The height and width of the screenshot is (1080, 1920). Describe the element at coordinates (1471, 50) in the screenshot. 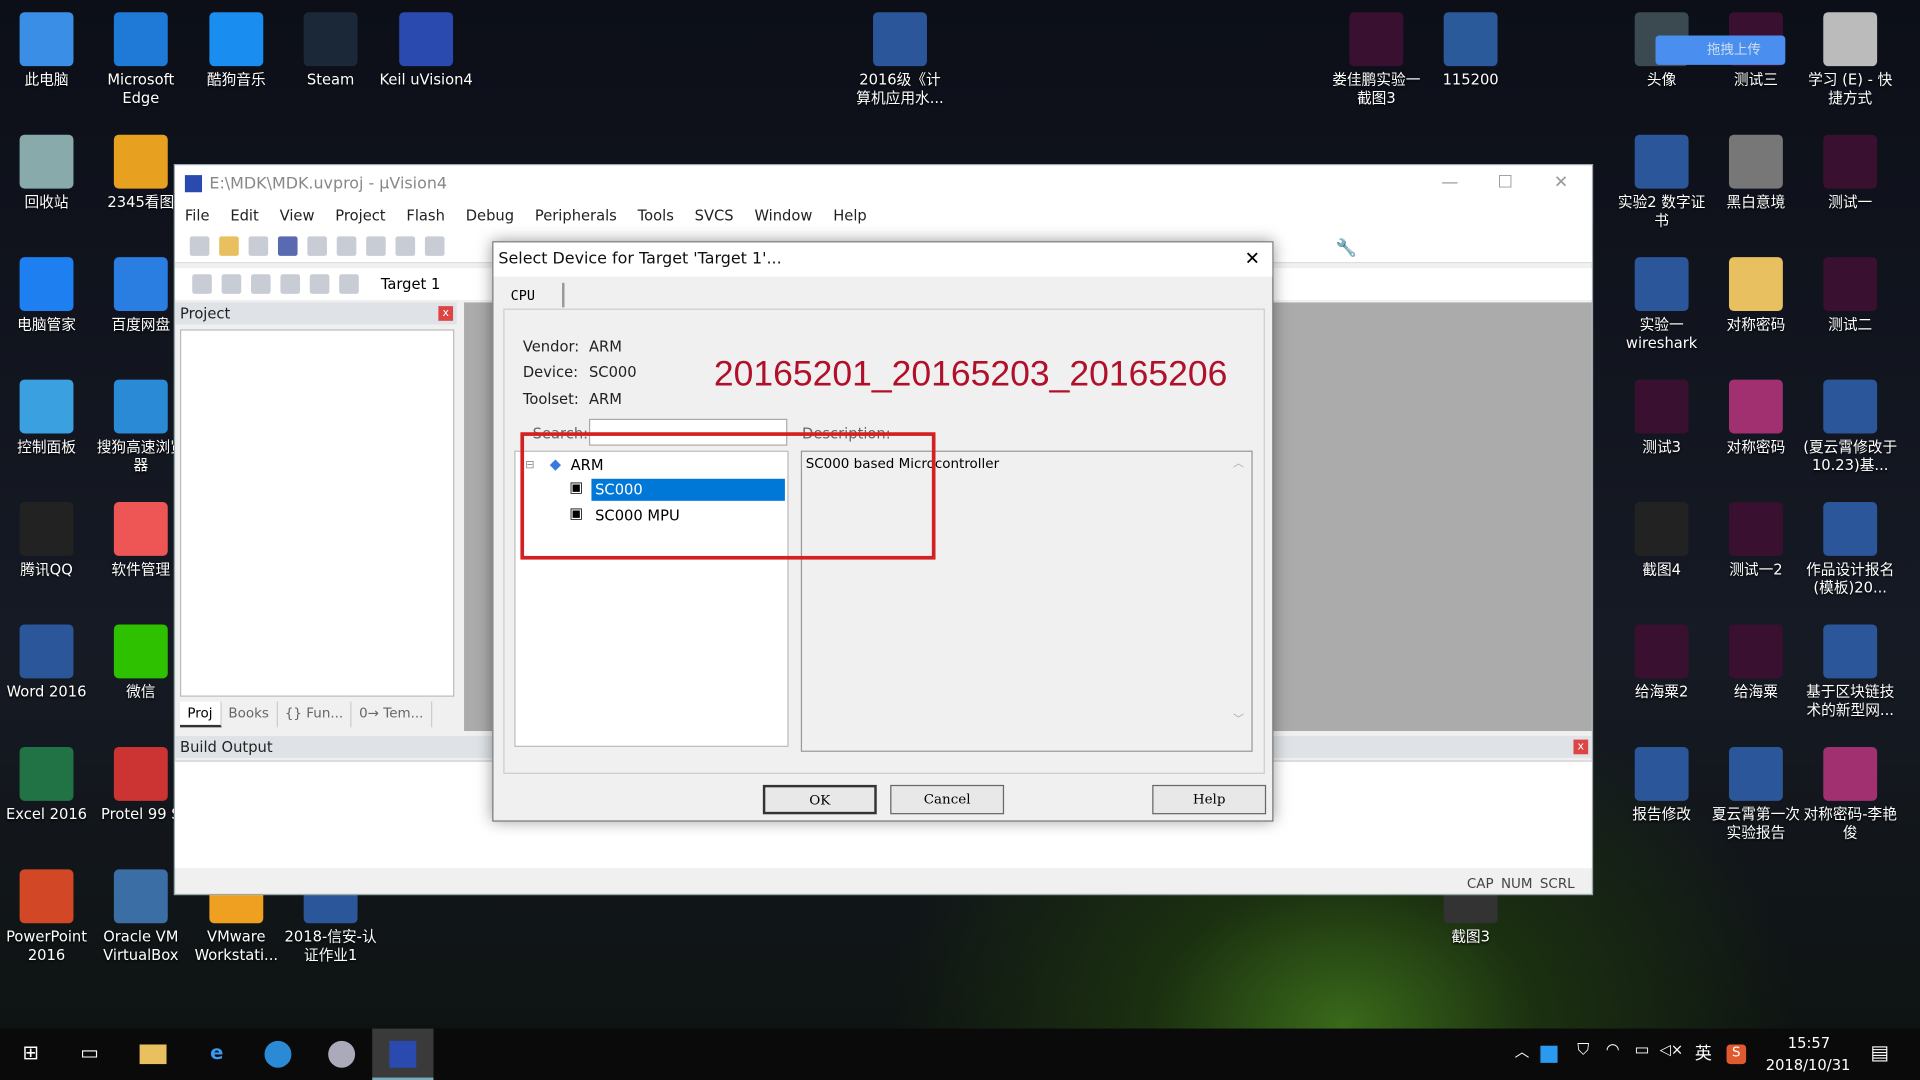

I see `desktop-icon: 115200` at that location.